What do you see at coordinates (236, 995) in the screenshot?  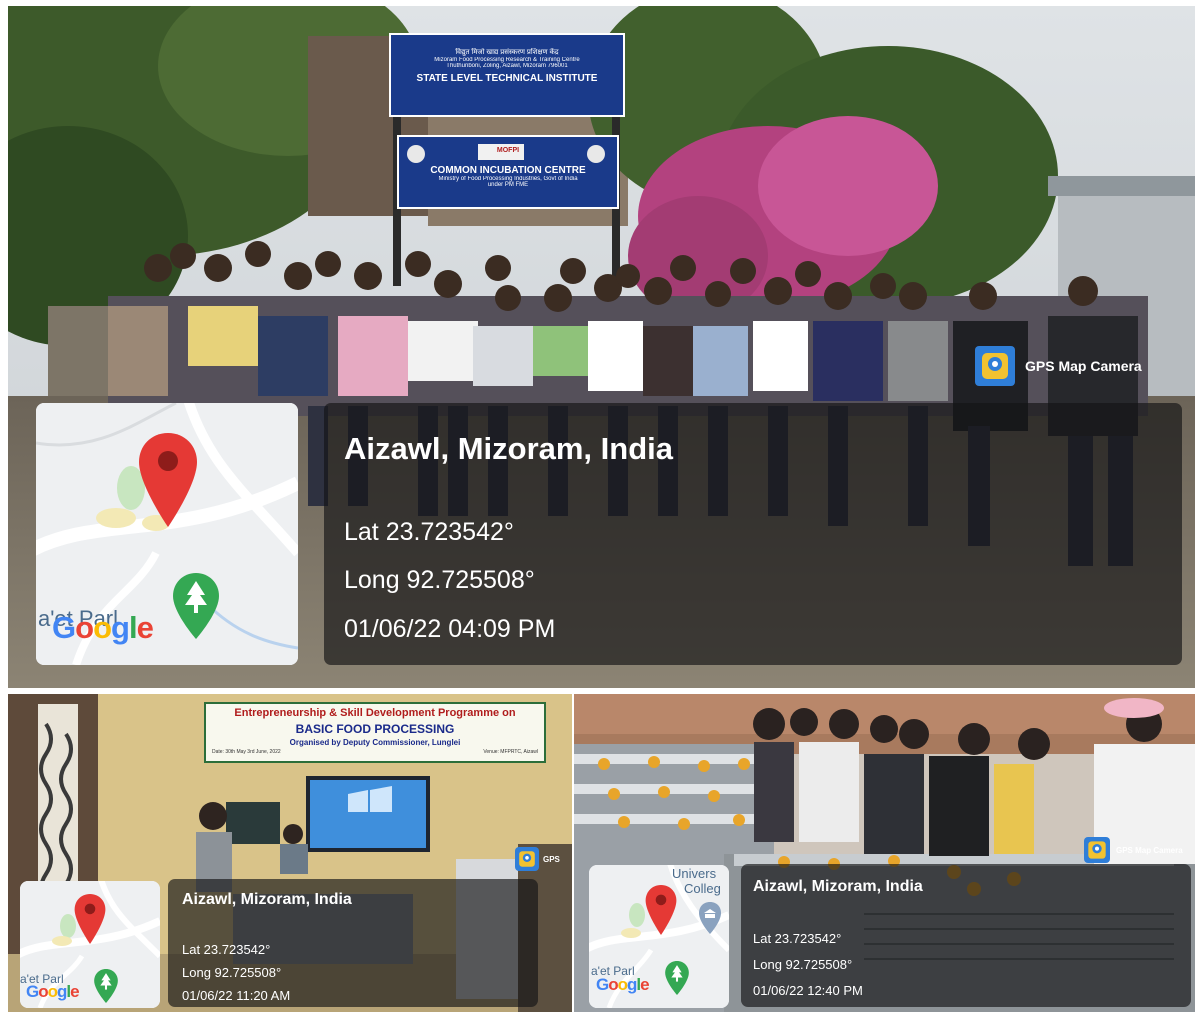 I see `datetime: 01/06/22 11:20 AM` at bounding box center [236, 995].